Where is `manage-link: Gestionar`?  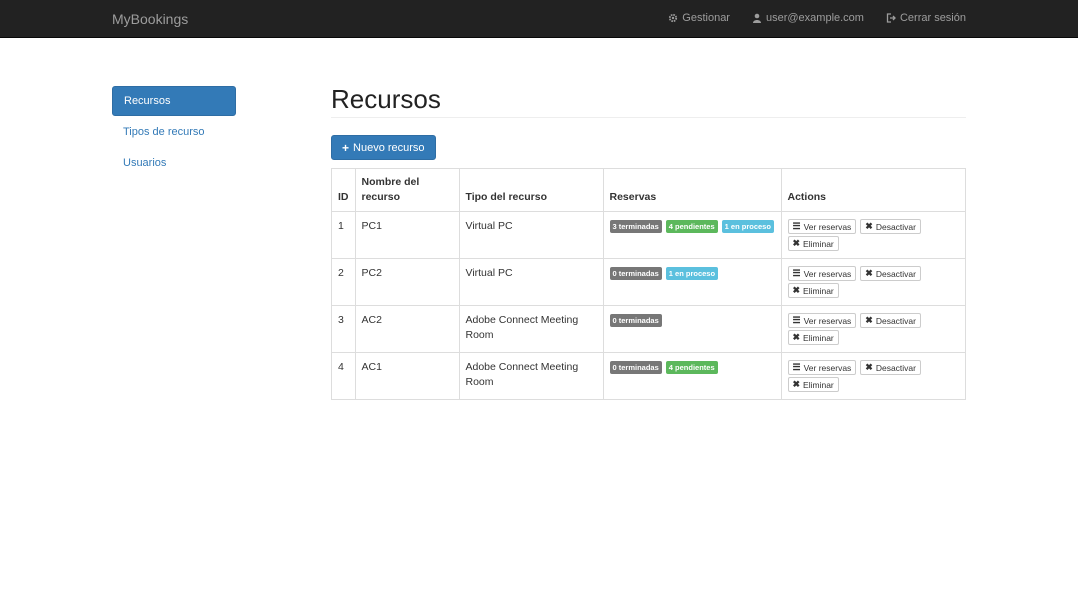
manage-link: Gestionar is located at coordinates (699, 18).